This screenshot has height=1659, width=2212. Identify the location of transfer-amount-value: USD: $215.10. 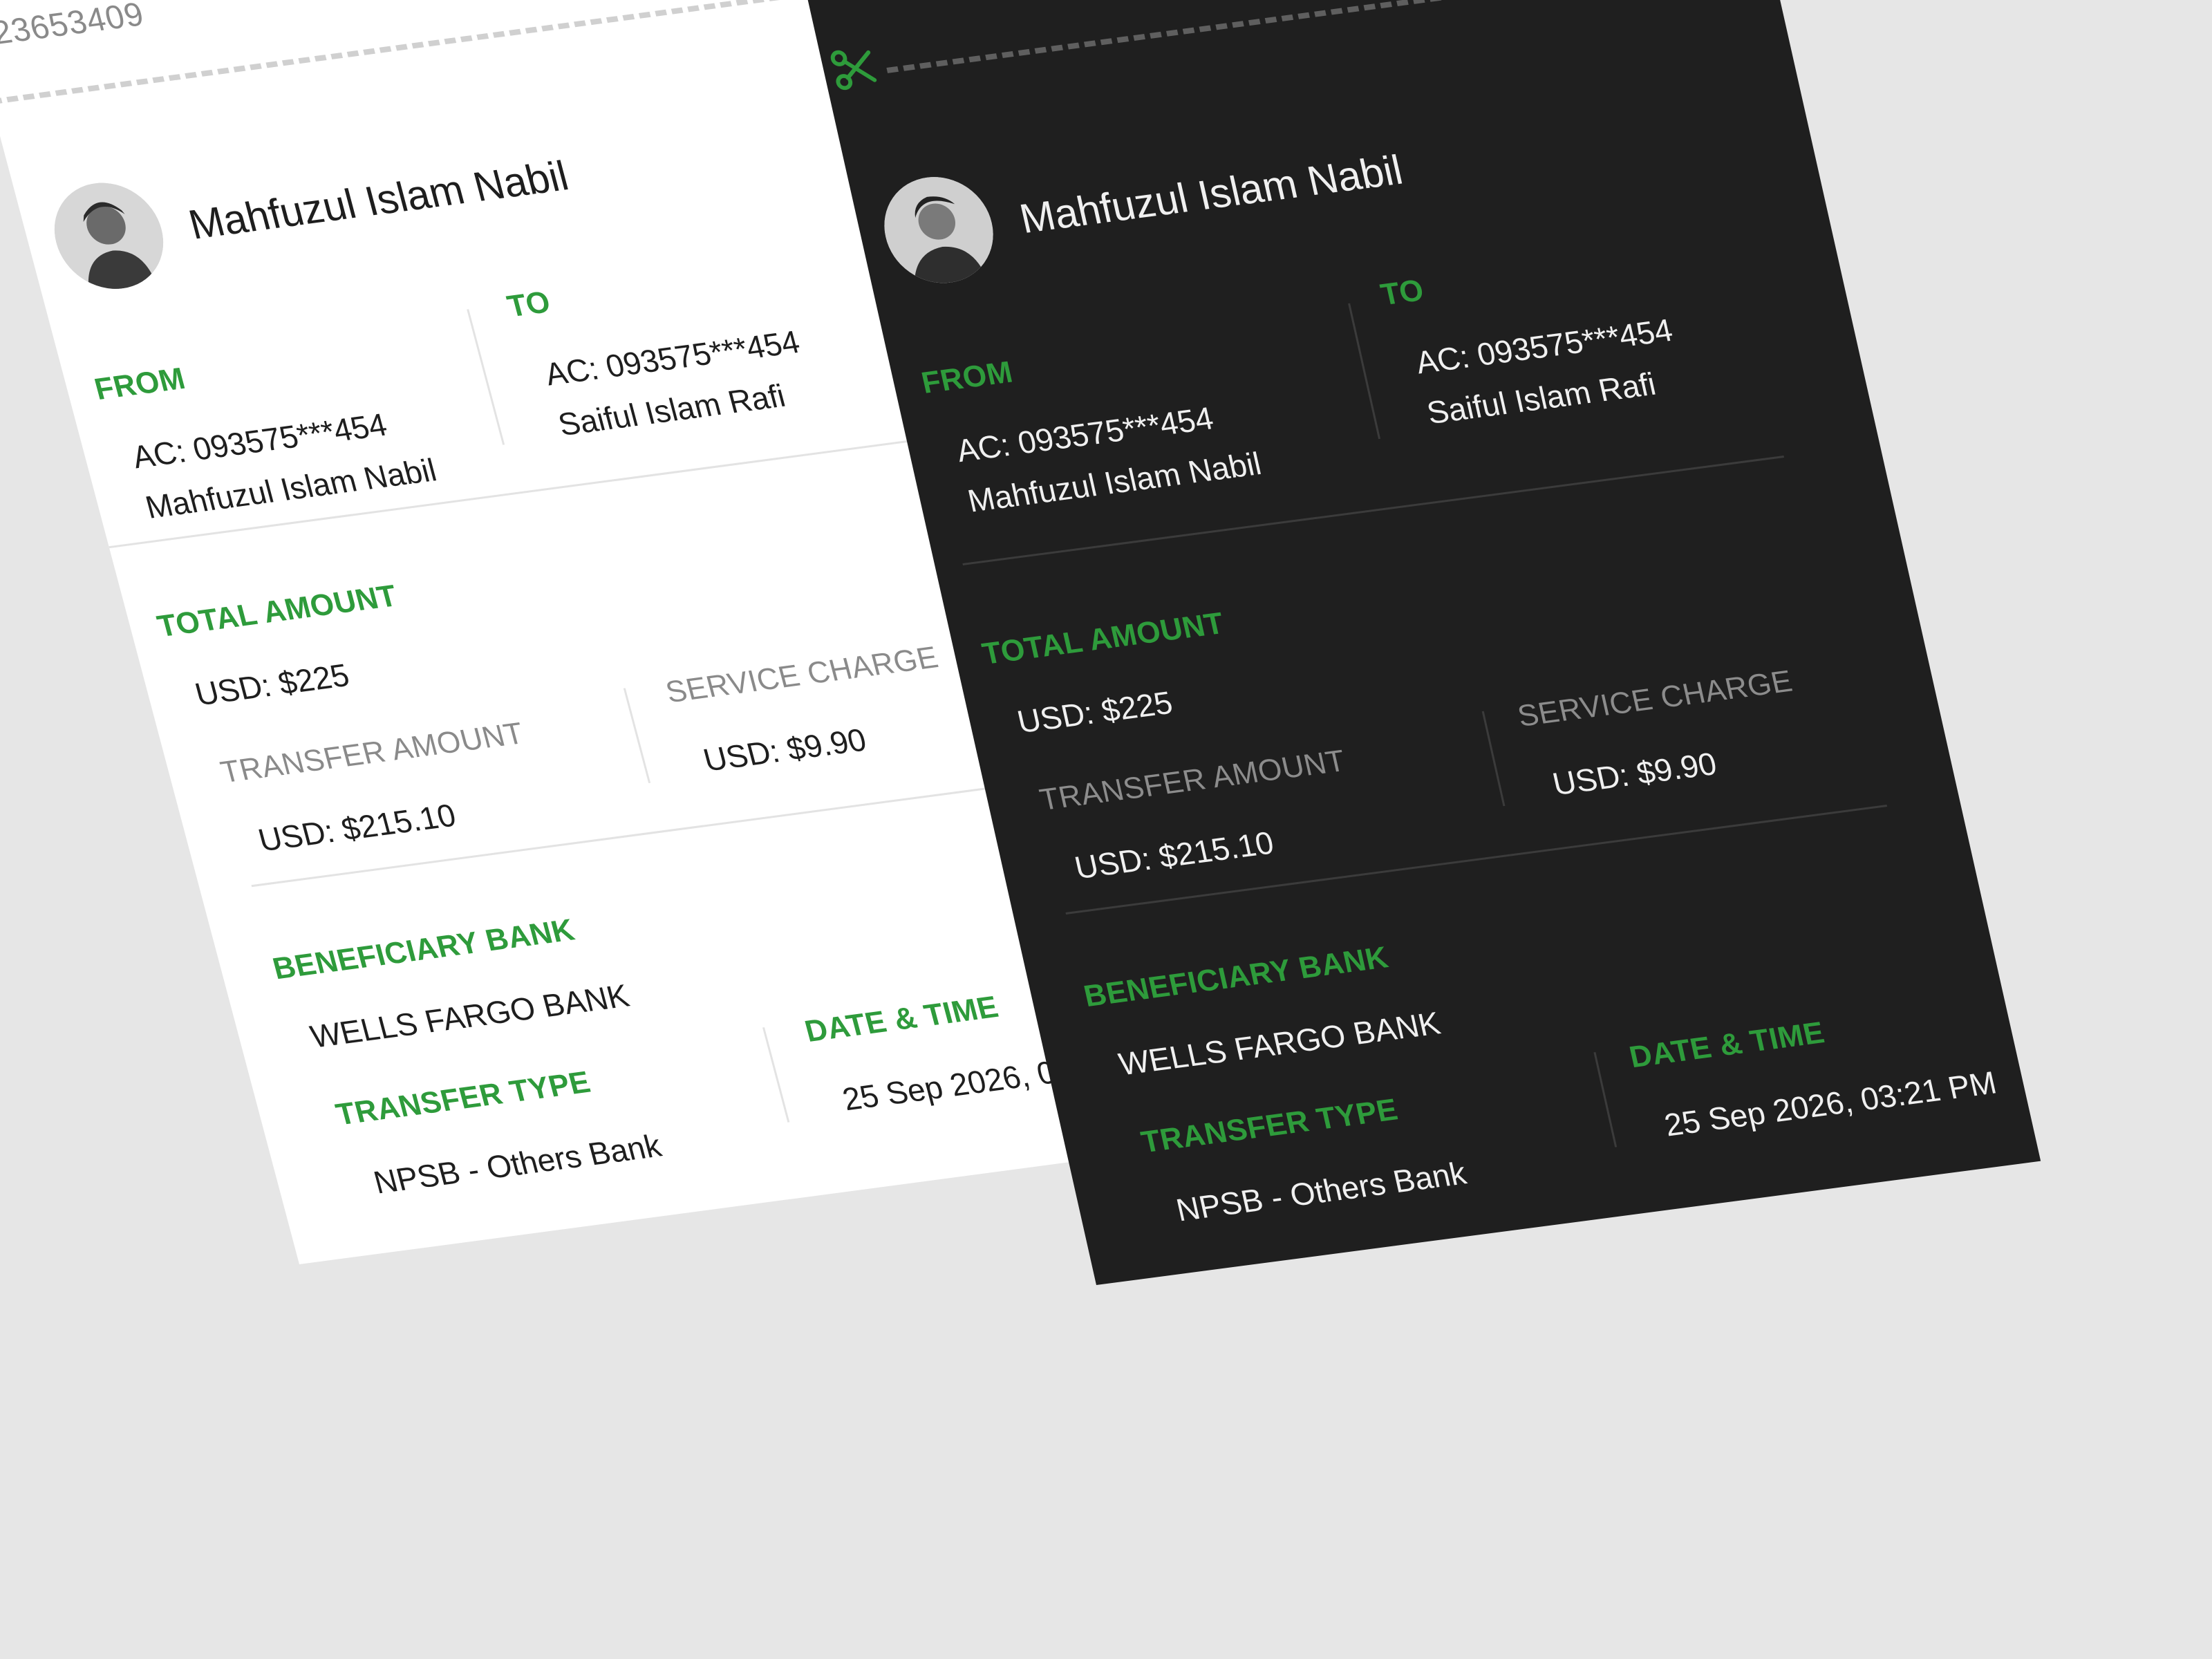
(357, 828).